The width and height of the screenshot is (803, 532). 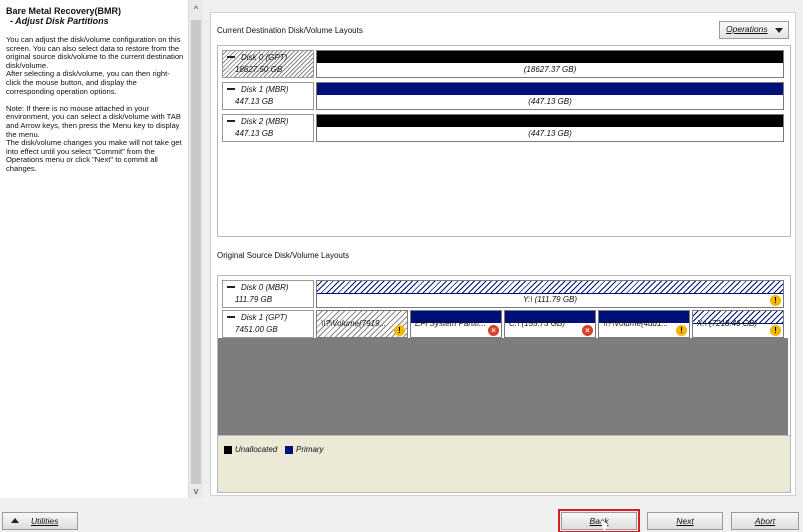 What do you see at coordinates (256, 449) in the screenshot?
I see `legend-unallocated: Unallocated` at bounding box center [256, 449].